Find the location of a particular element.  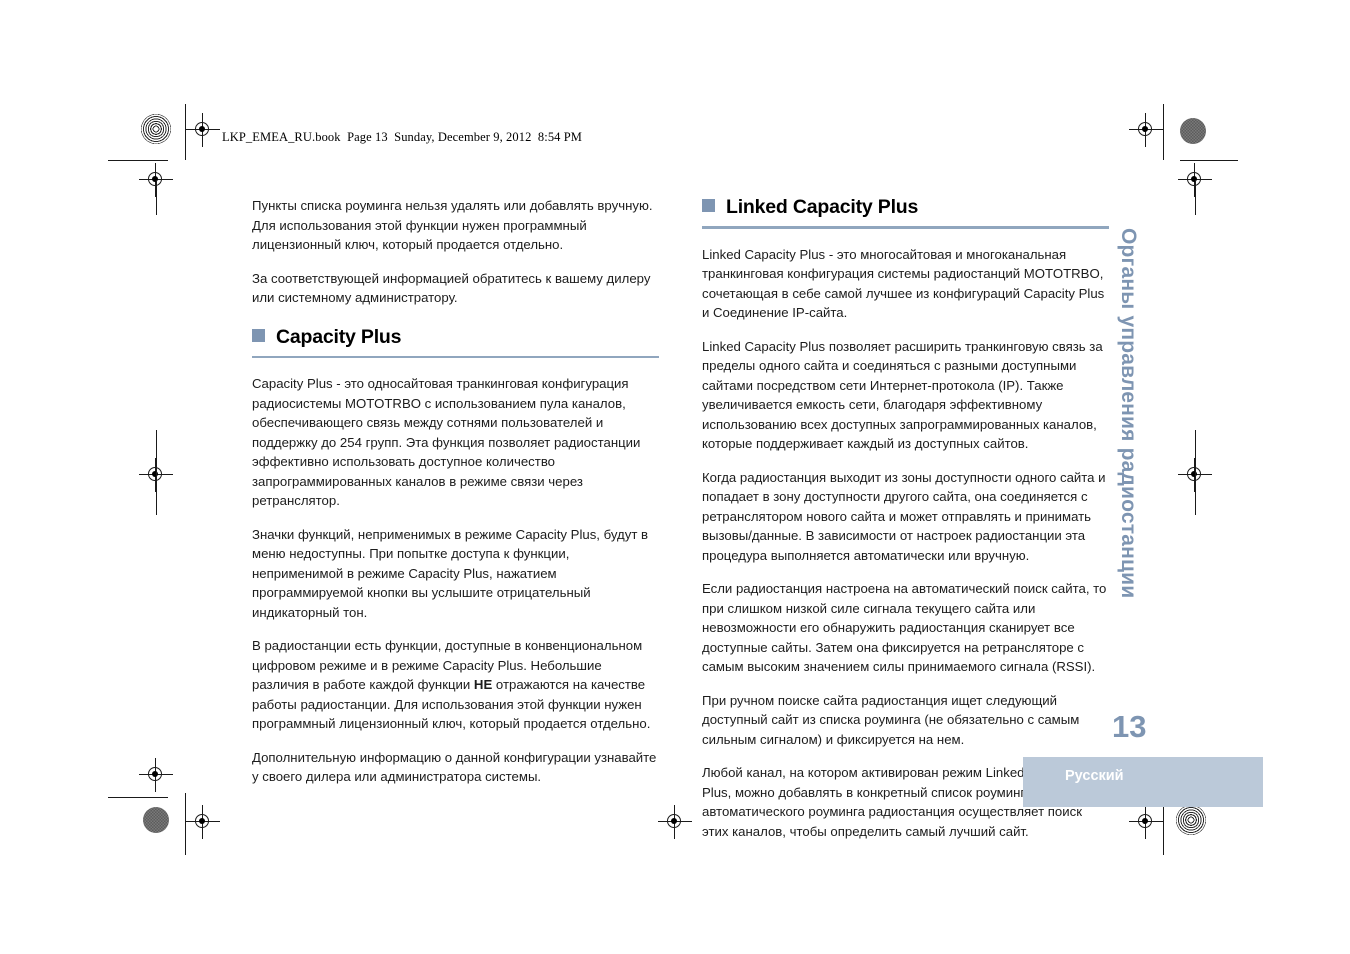

registration-mark-bottom-left is located at coordinates (203, 822).